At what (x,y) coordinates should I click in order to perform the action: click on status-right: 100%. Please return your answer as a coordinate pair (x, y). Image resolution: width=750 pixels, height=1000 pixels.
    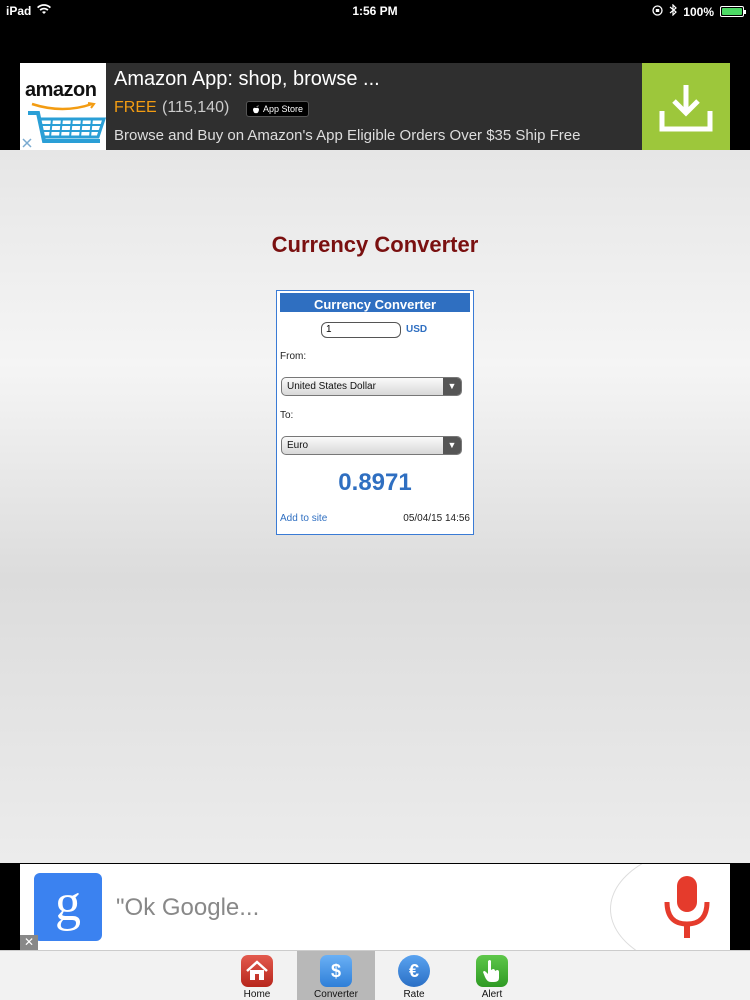
    Looking at the image, I should click on (699, 11).